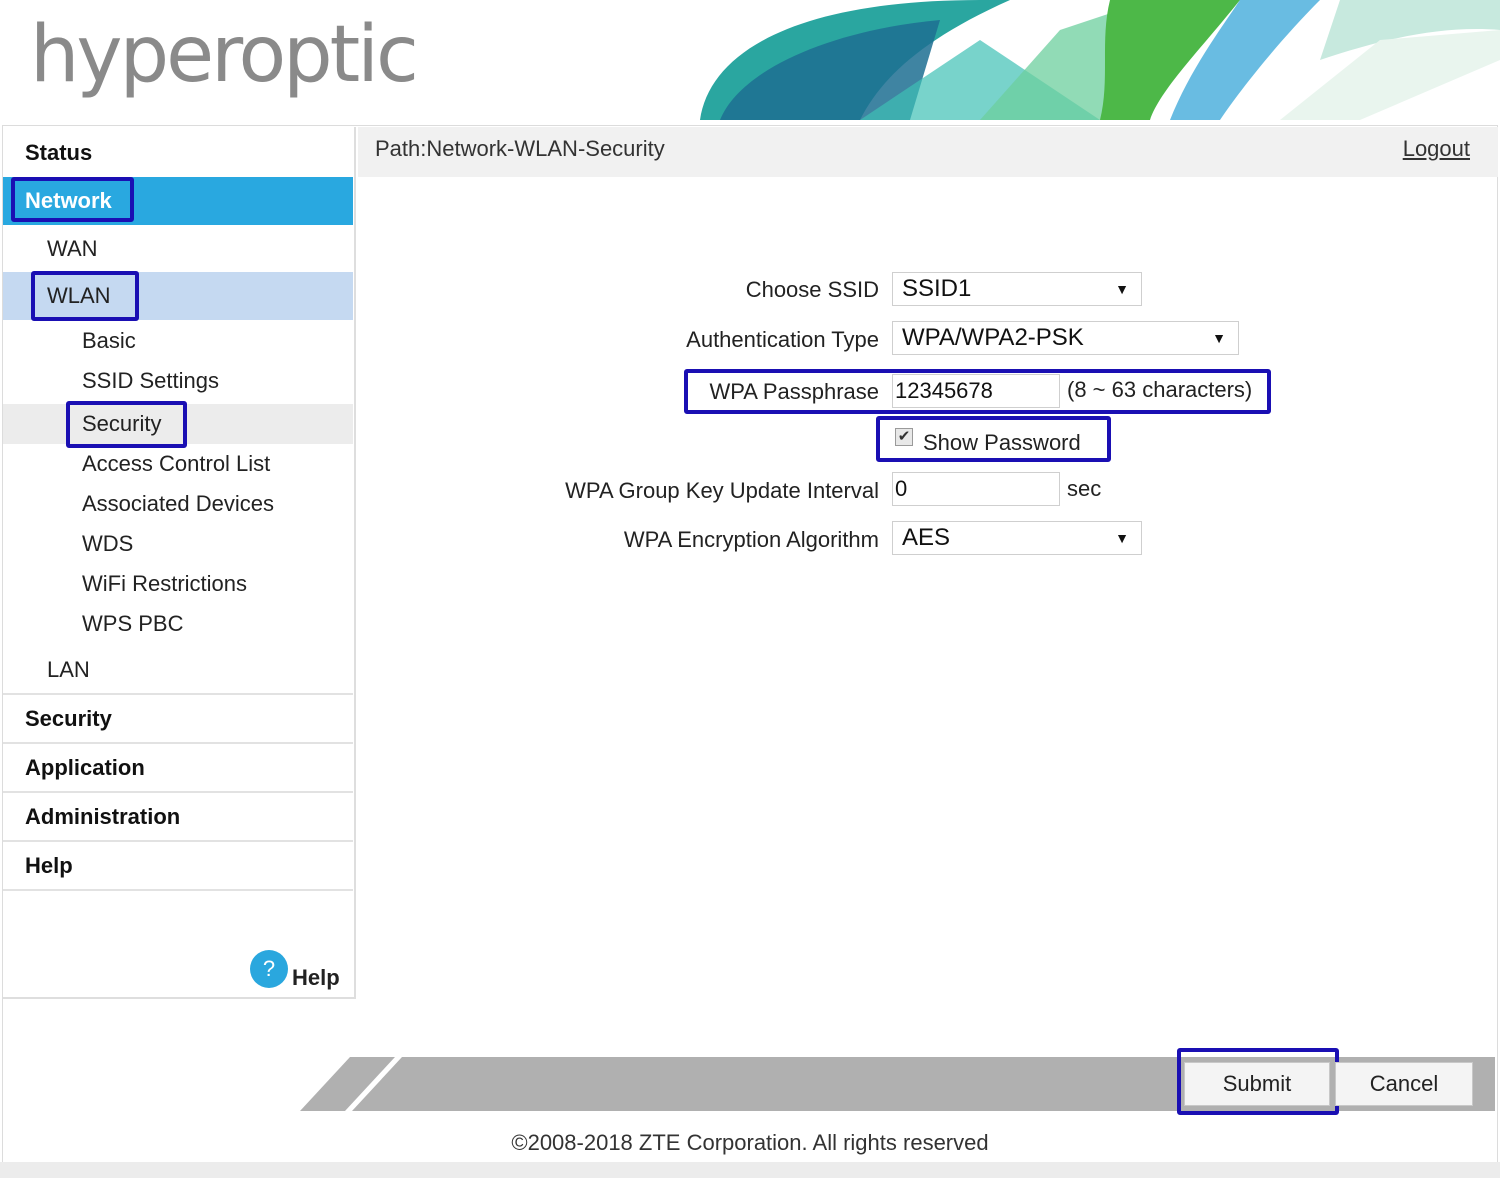  What do you see at coordinates (178, 153) in the screenshot?
I see `nav-status: Status` at bounding box center [178, 153].